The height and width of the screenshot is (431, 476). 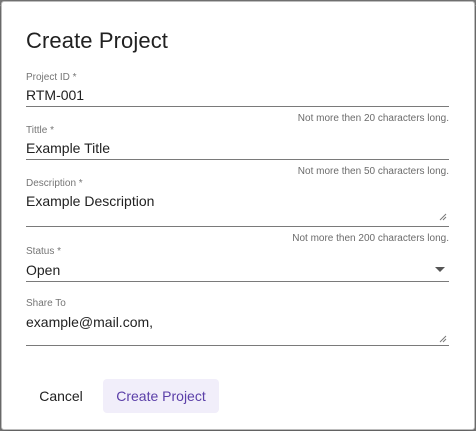 What do you see at coordinates (237, 264) in the screenshot?
I see `status-select: Status * Open` at bounding box center [237, 264].